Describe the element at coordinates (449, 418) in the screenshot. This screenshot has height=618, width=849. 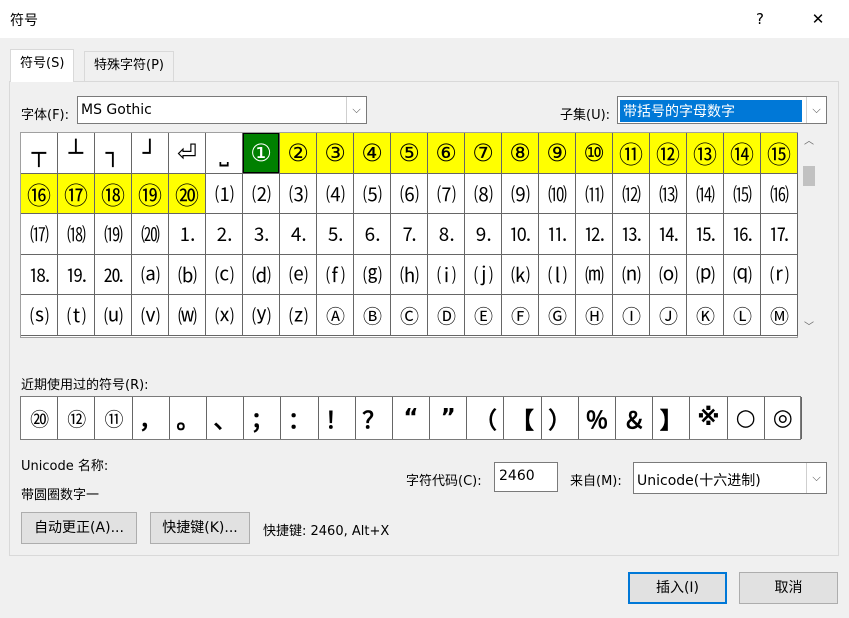
I see `recent-symbol-cell: ”` at that location.